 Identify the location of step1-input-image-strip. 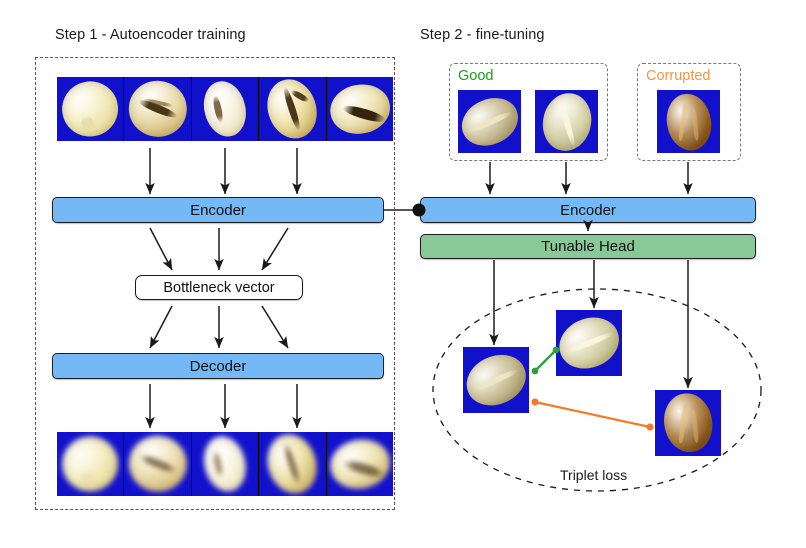
(225, 109).